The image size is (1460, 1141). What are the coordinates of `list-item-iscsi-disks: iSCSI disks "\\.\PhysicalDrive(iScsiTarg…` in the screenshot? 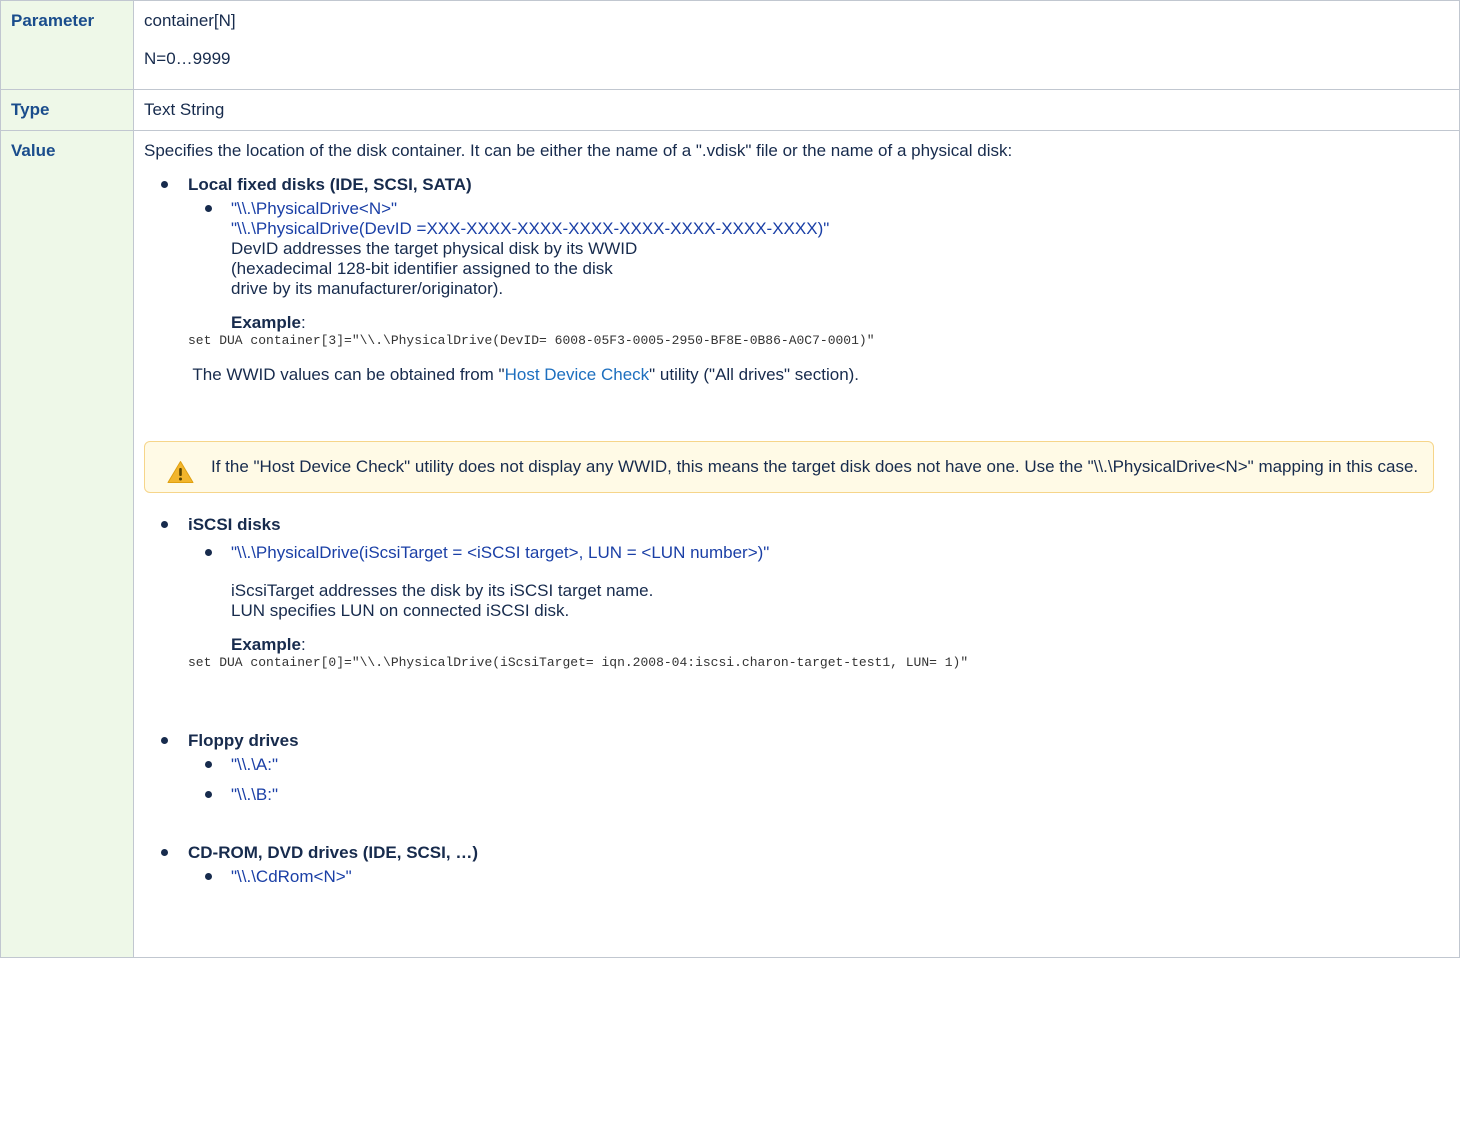 It's located at (805, 593).